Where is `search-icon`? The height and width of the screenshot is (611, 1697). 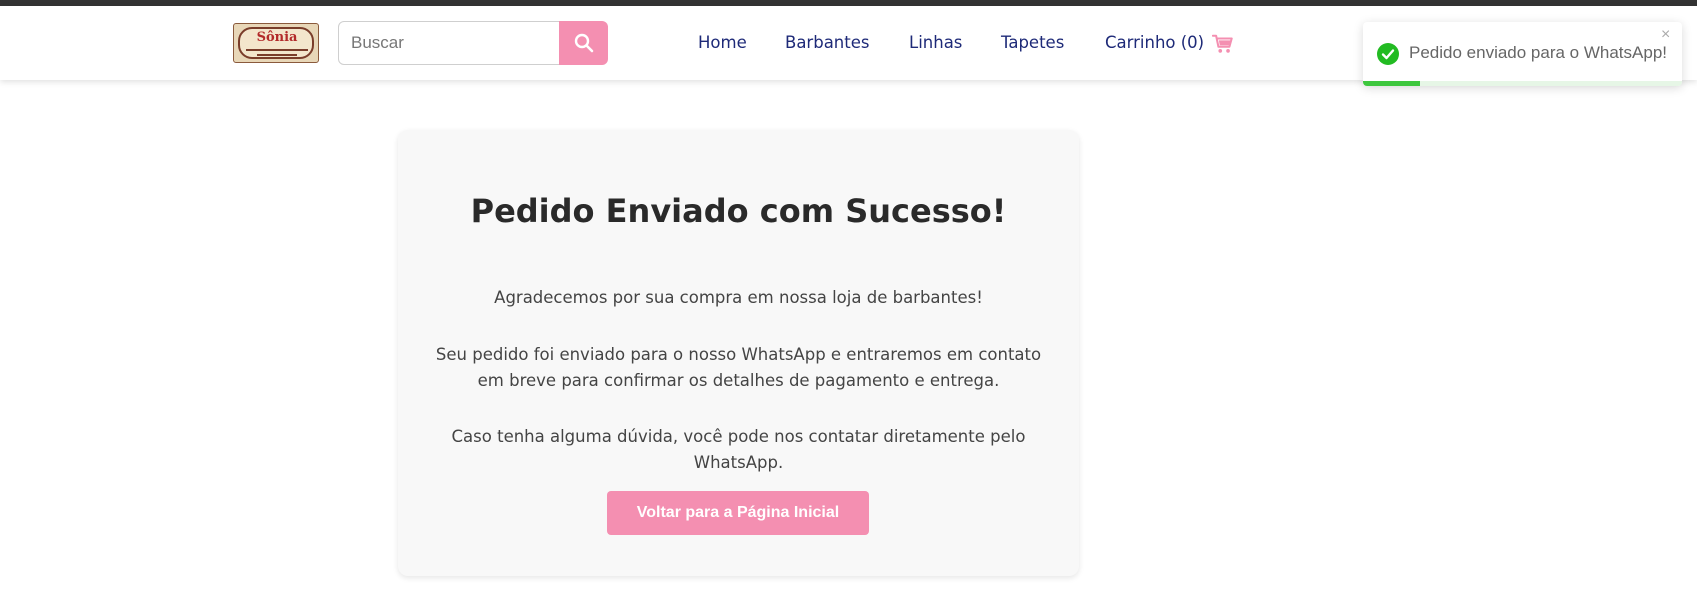 search-icon is located at coordinates (583, 43).